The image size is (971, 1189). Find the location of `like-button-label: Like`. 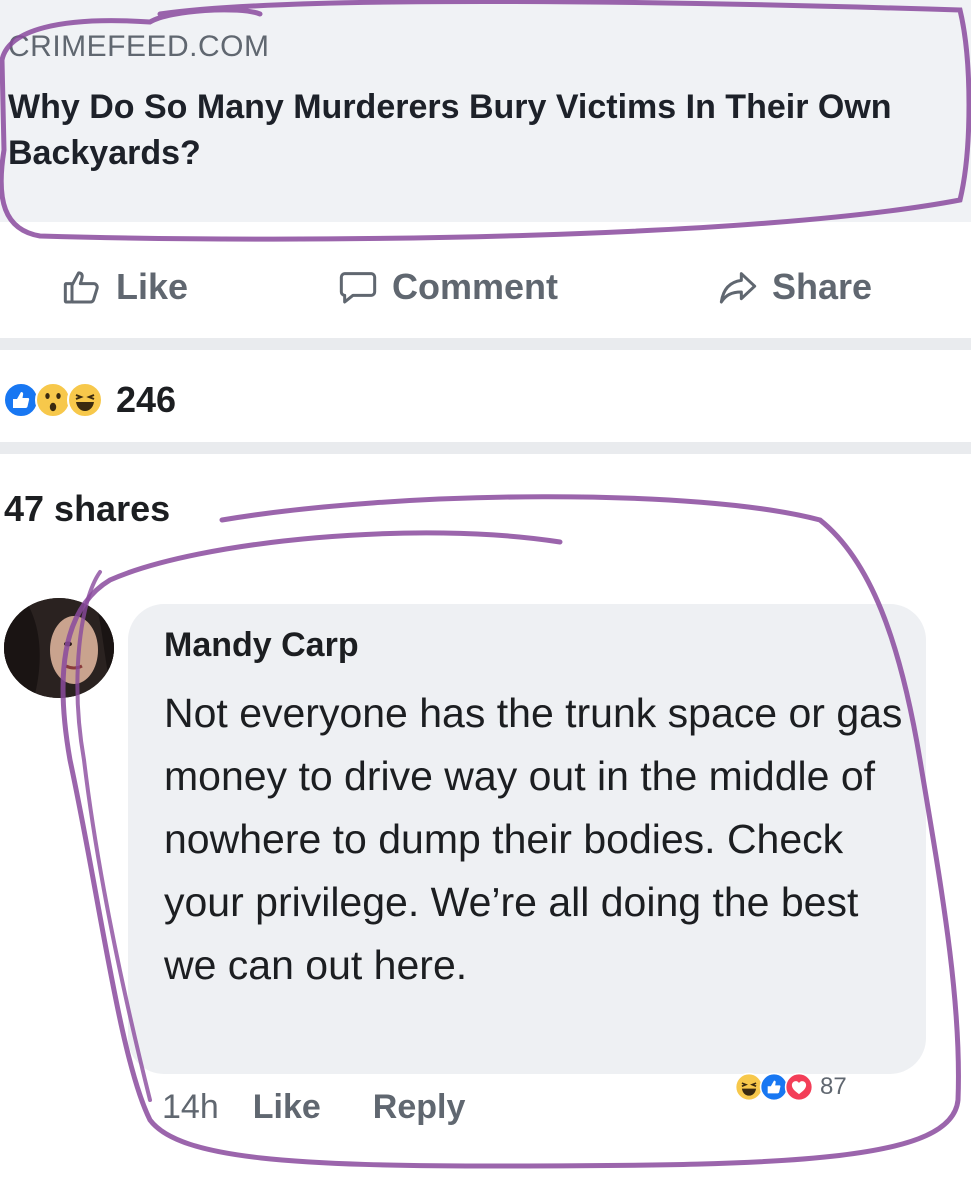

like-button-label: Like is located at coordinates (152, 286).